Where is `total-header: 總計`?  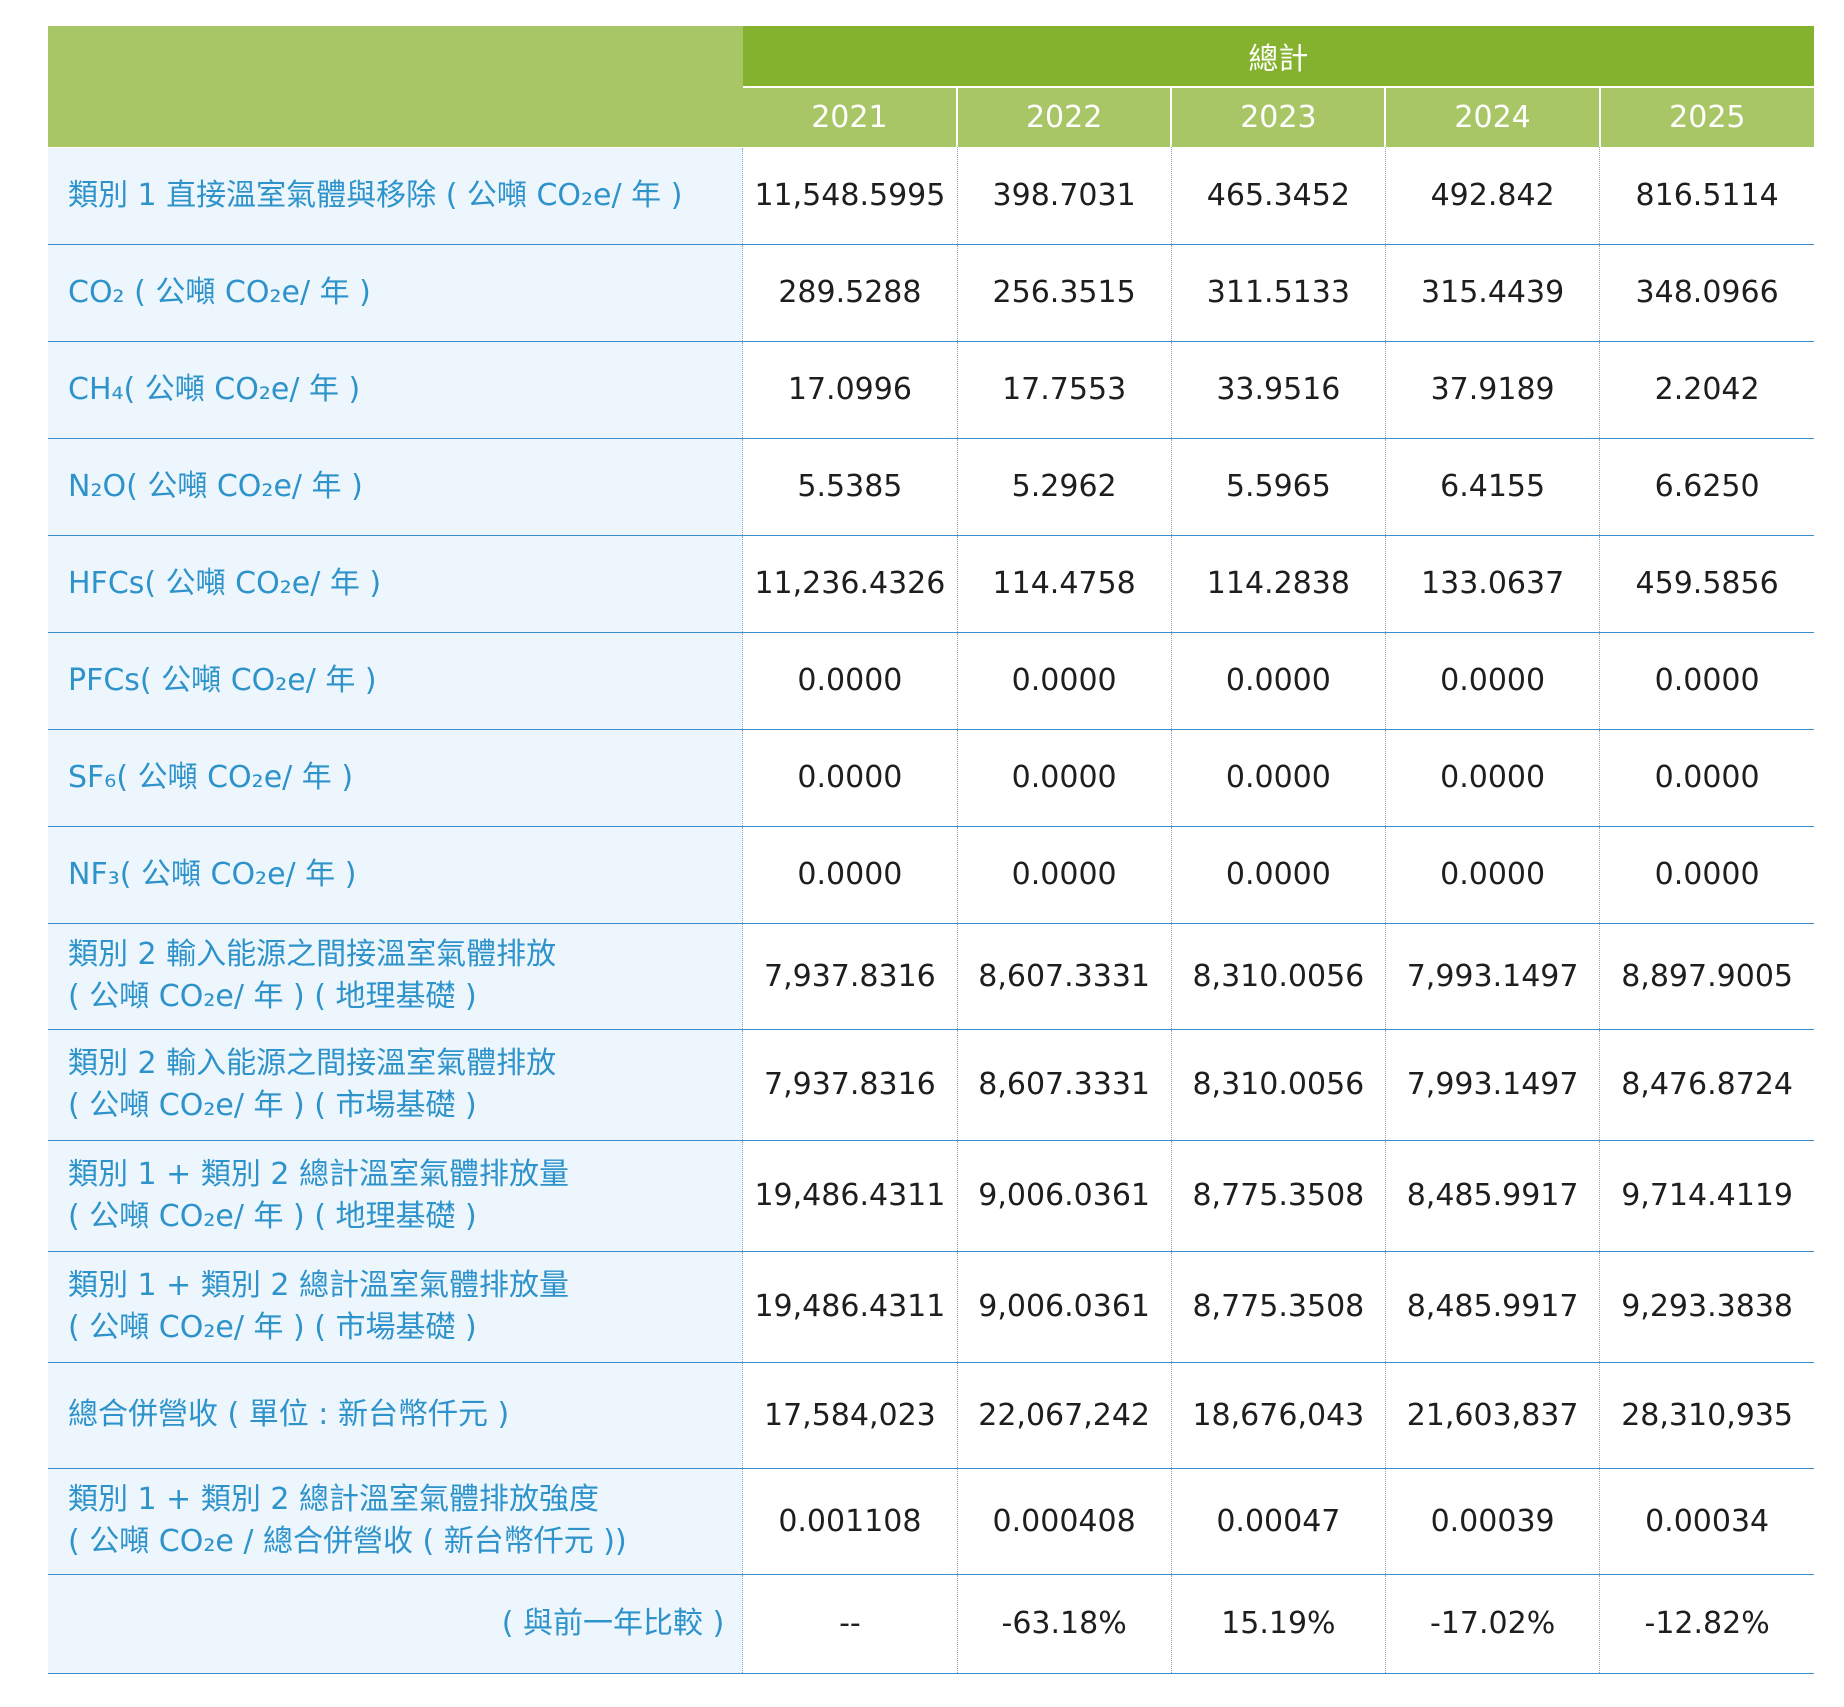
total-header: 總計 is located at coordinates (1278, 57).